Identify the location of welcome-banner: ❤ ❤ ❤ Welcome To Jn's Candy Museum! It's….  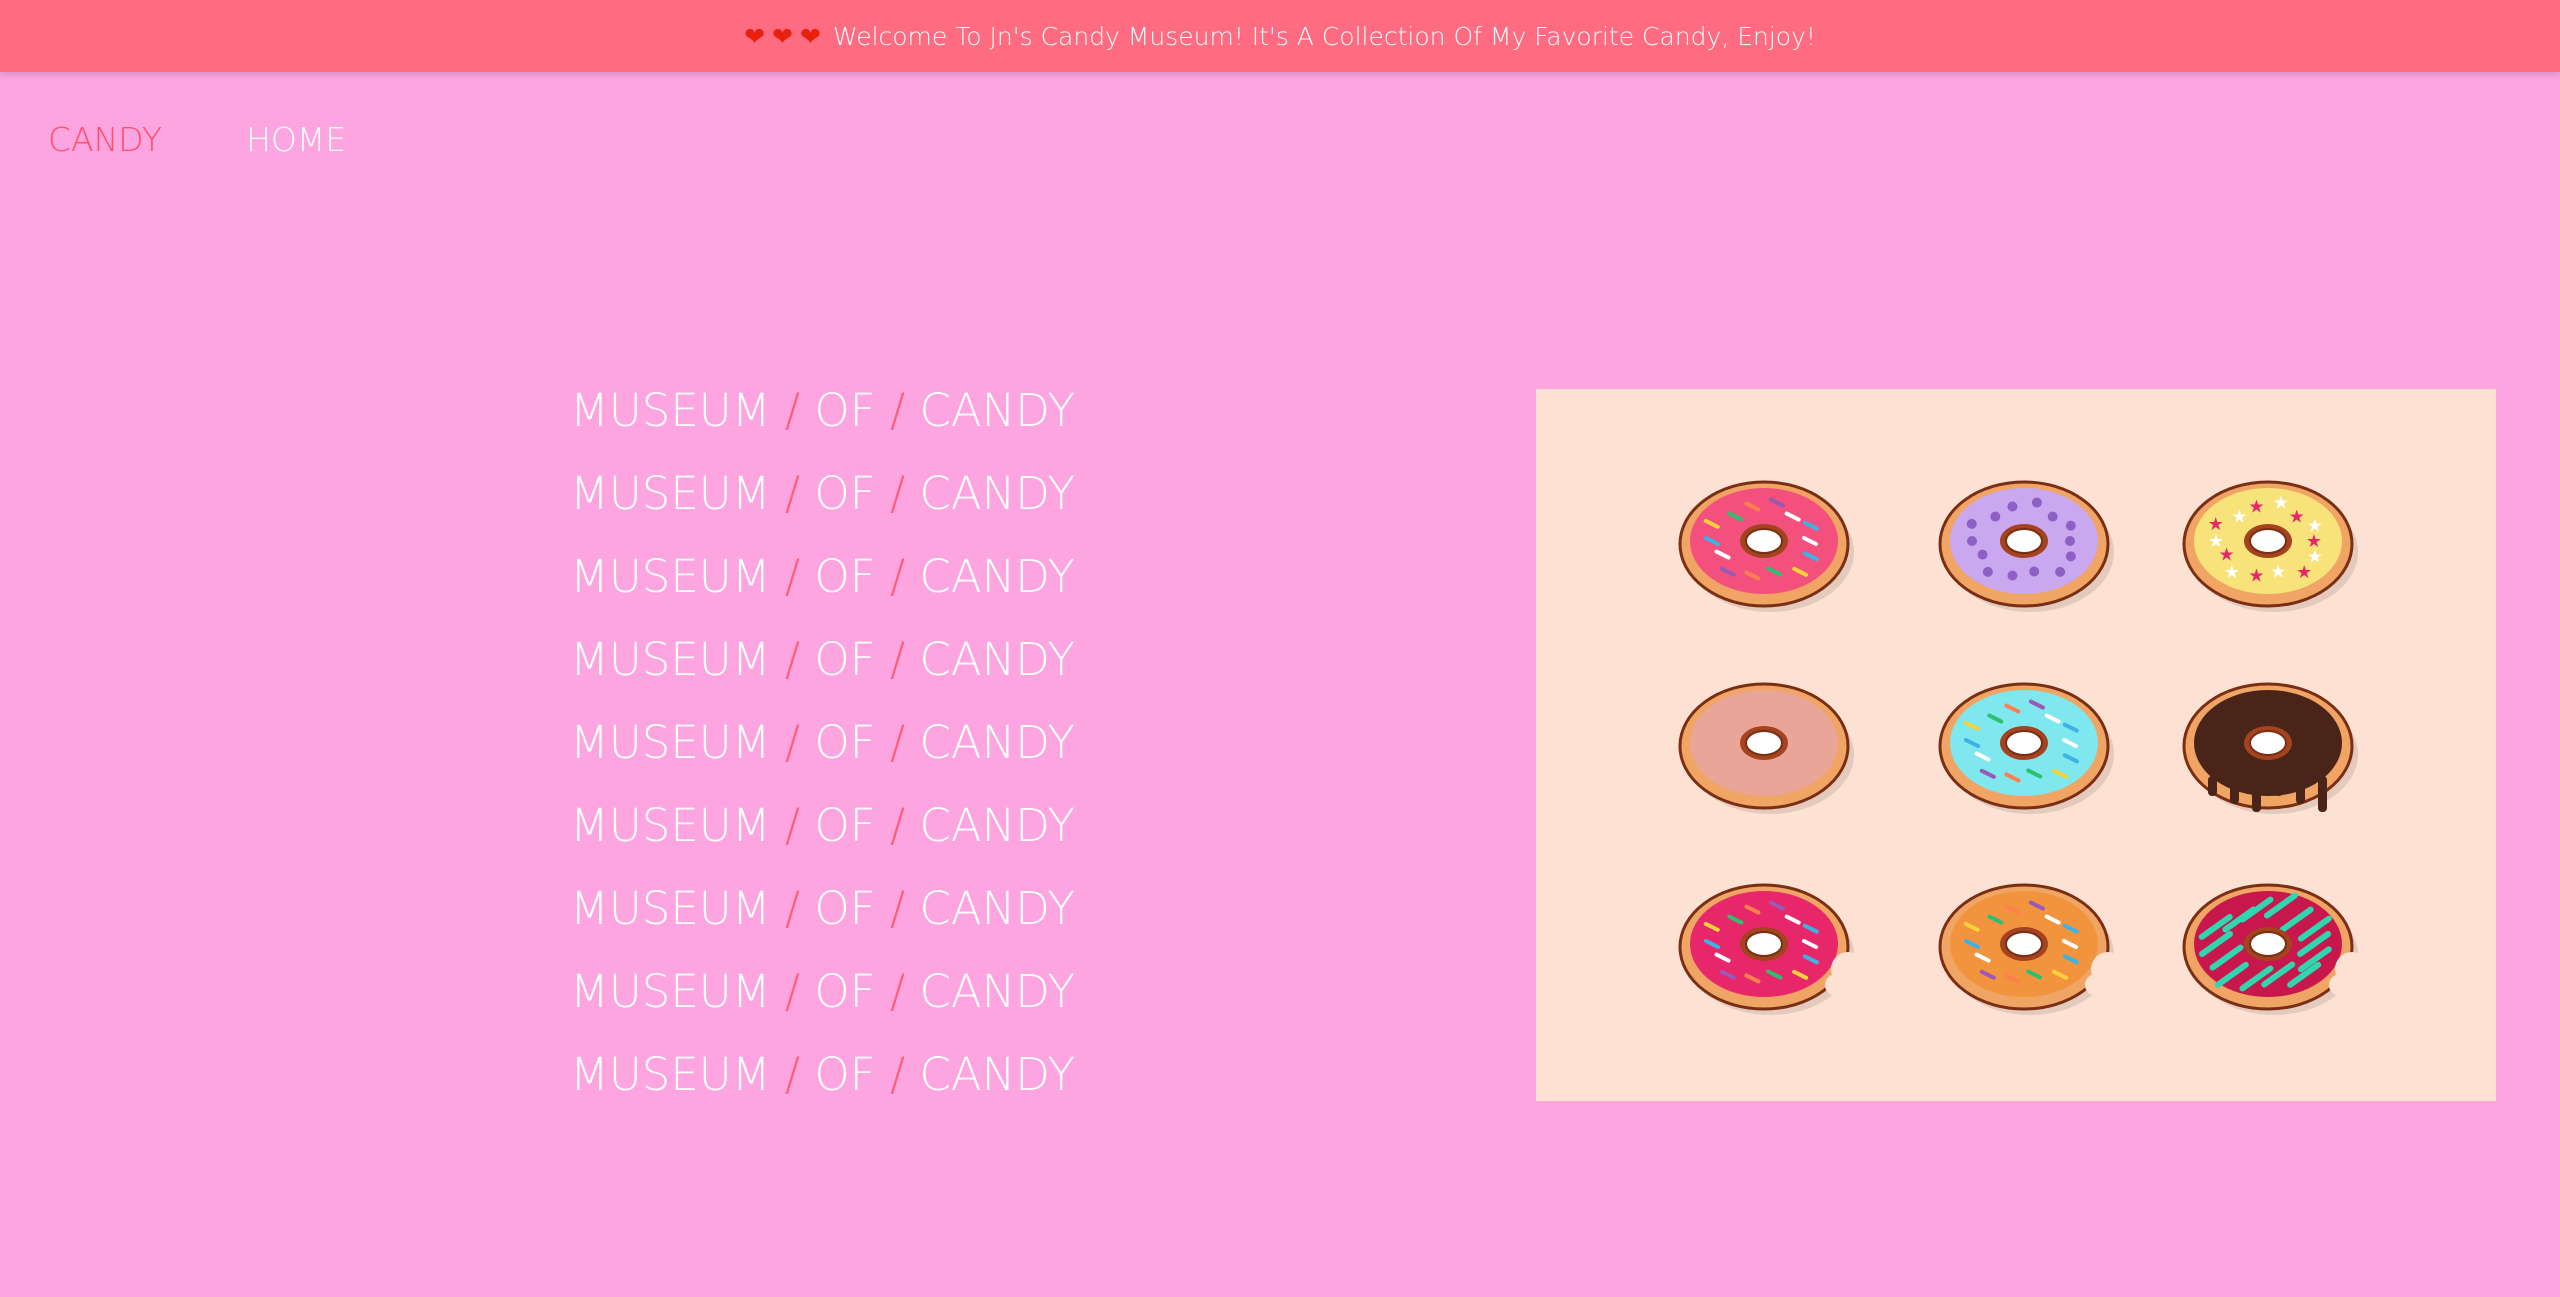
(1280, 36).